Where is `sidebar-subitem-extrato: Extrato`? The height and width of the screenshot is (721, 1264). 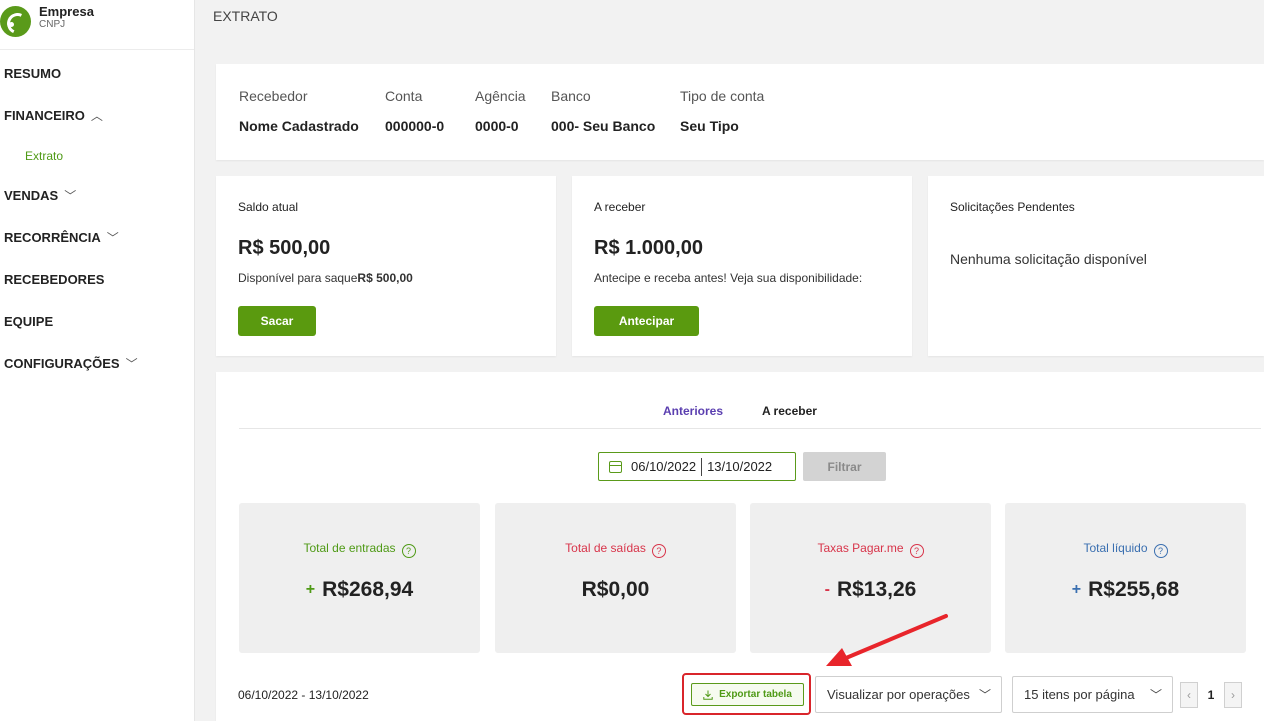 sidebar-subitem-extrato: Extrato is located at coordinates (97, 167).